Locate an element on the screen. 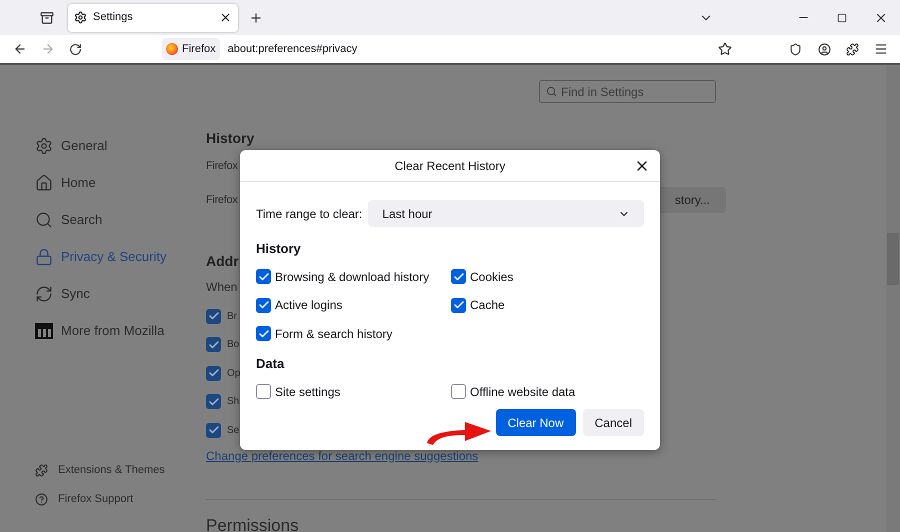  tab-title: Settings is located at coordinates (113, 18).